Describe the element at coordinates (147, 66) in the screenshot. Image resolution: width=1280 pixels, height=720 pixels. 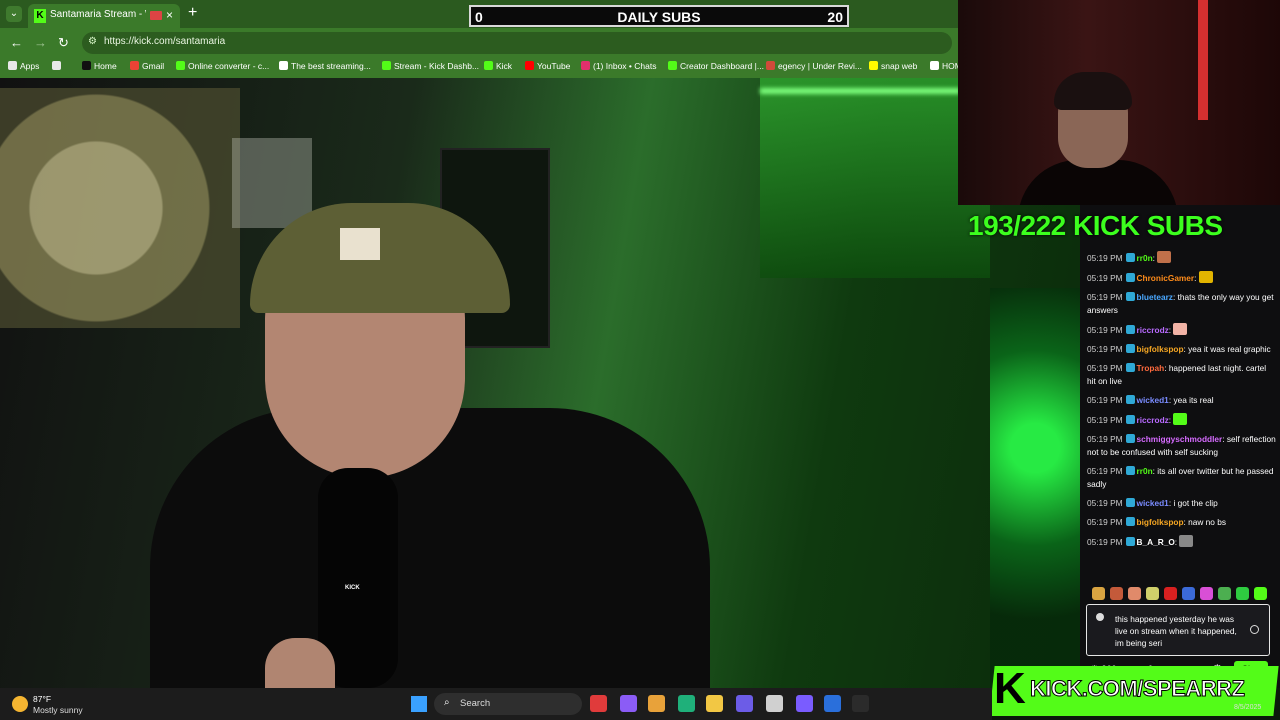
I see `bookmark-item: Gmail` at that location.